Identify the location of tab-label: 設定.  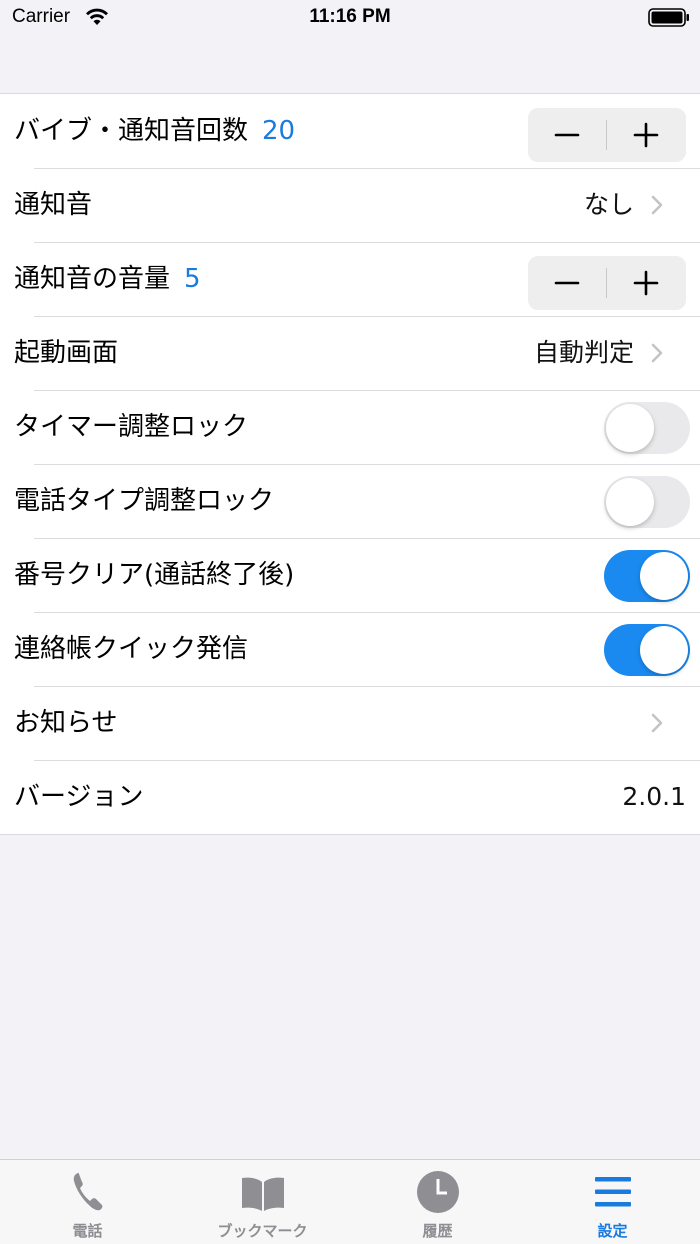
(612, 1231).